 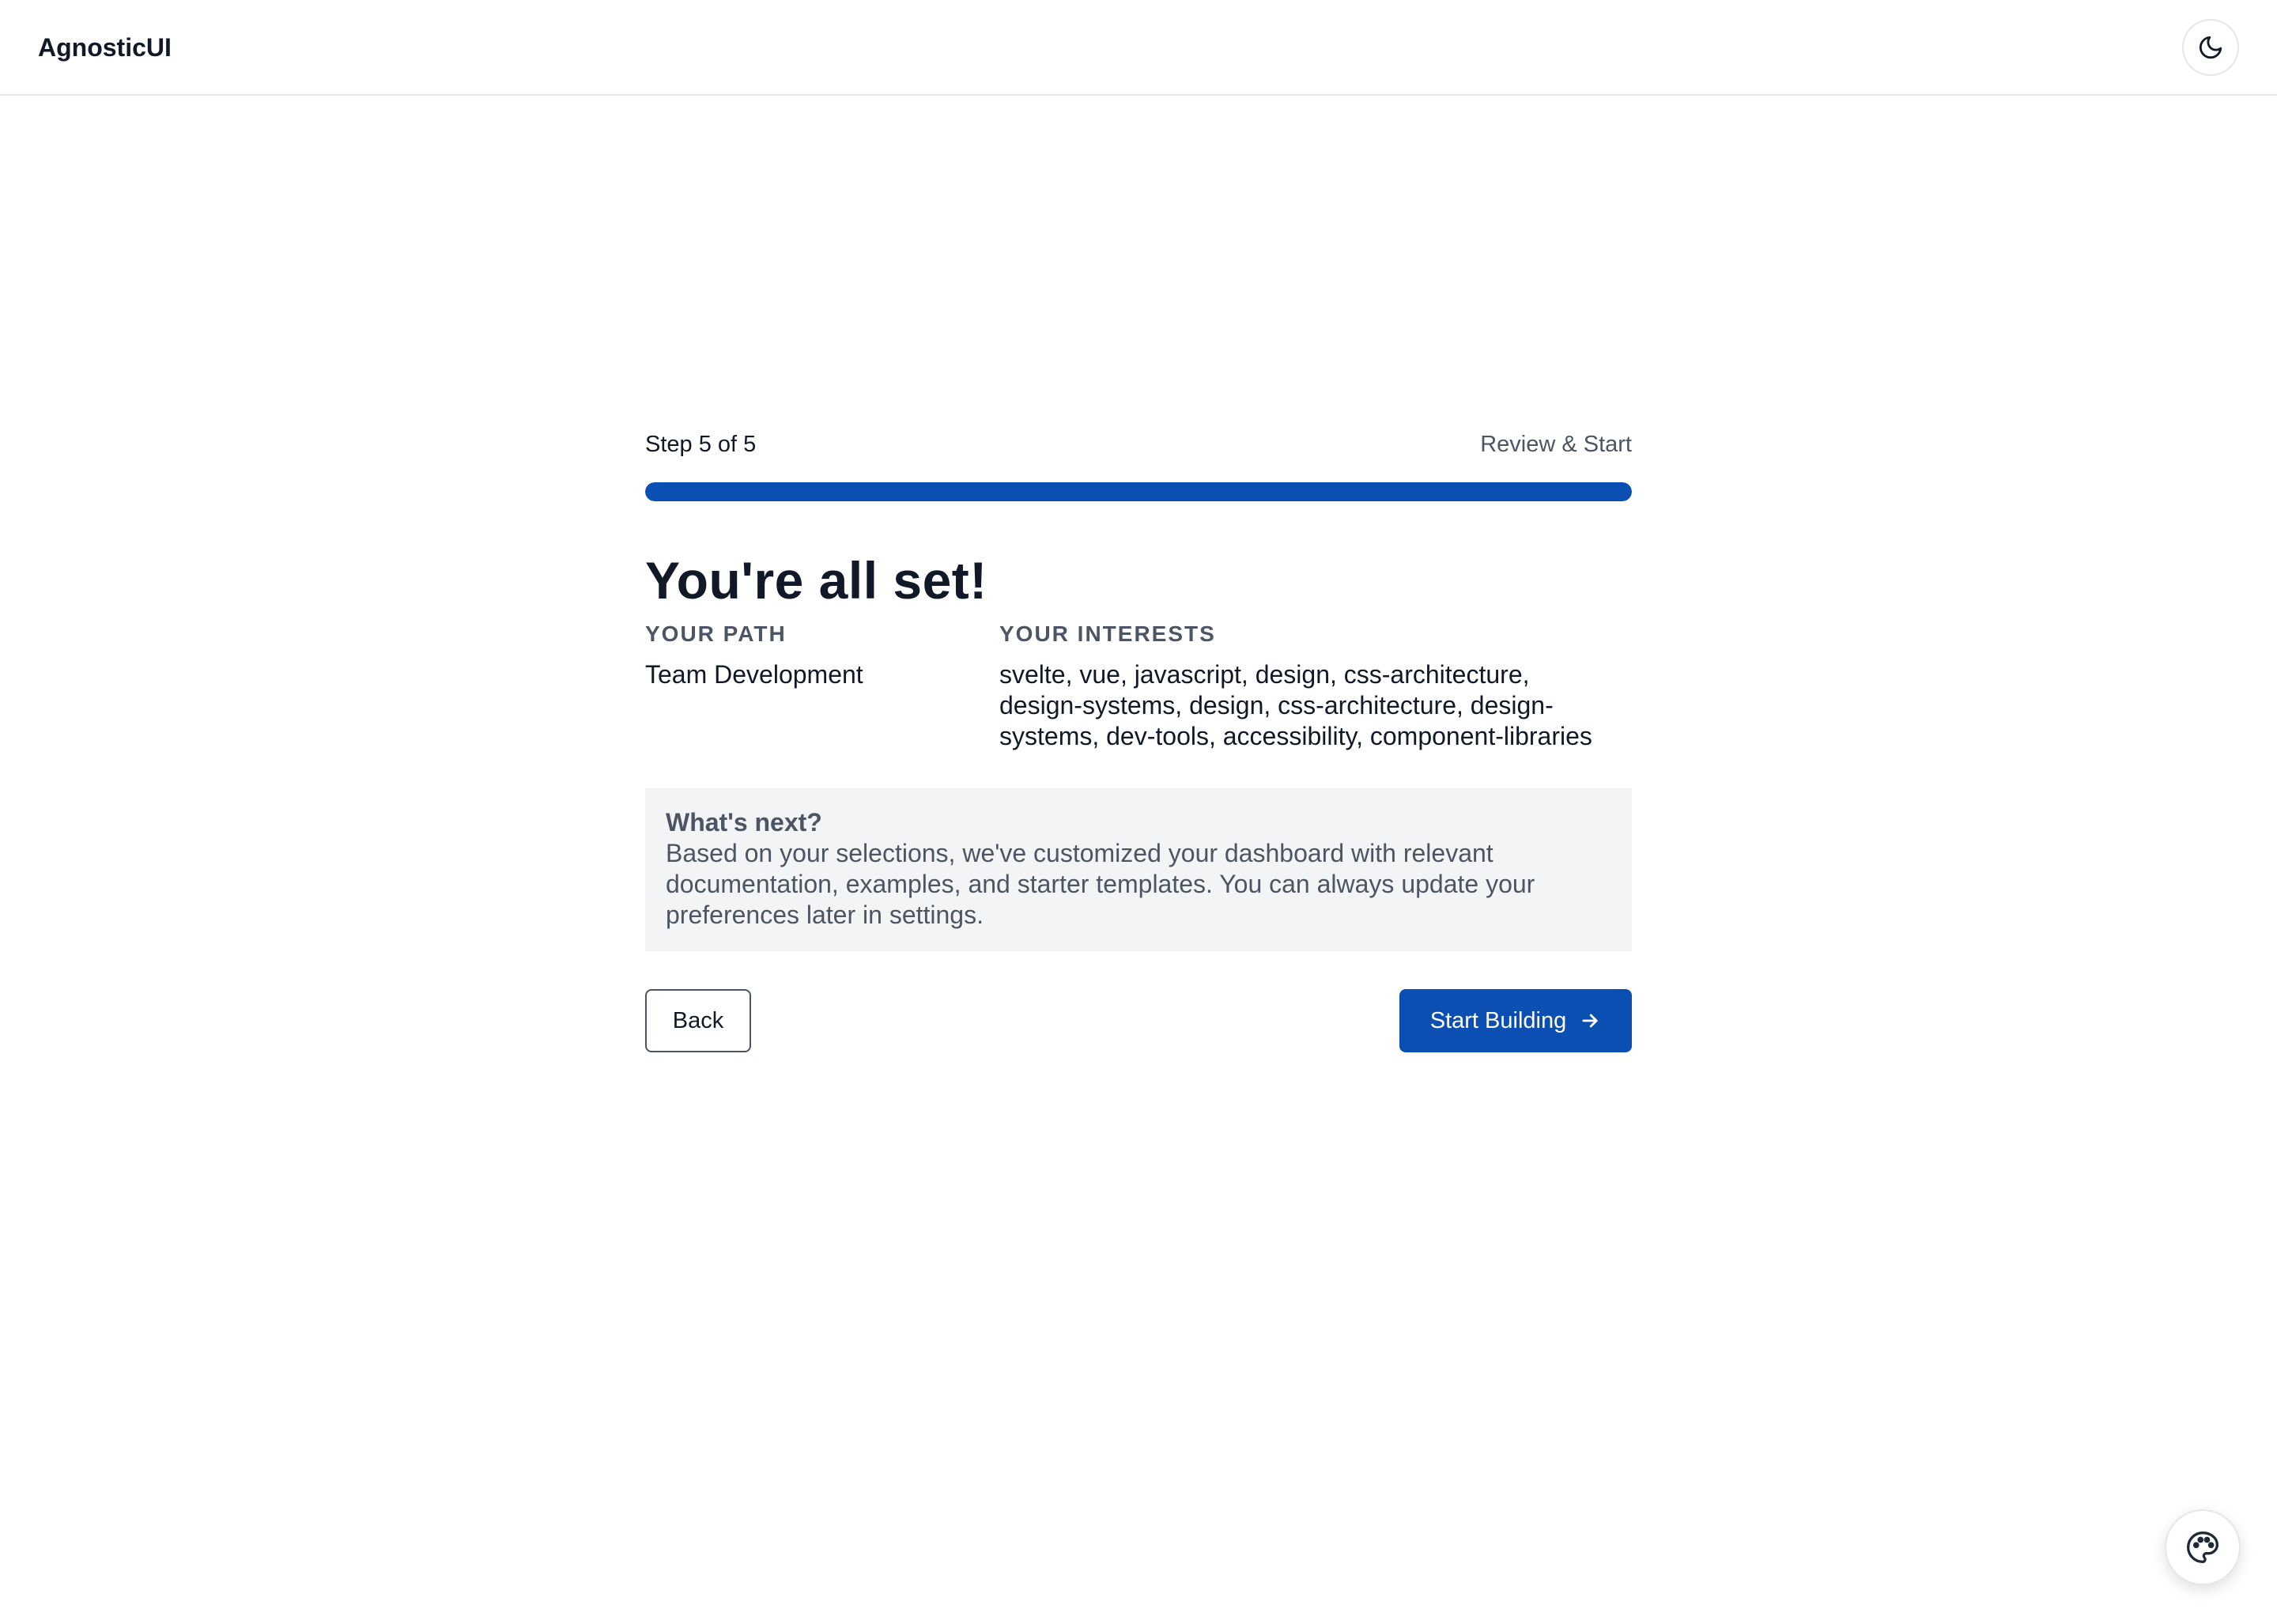 What do you see at coordinates (105, 48) in the screenshot?
I see `brand-logo: AgnosticUI` at bounding box center [105, 48].